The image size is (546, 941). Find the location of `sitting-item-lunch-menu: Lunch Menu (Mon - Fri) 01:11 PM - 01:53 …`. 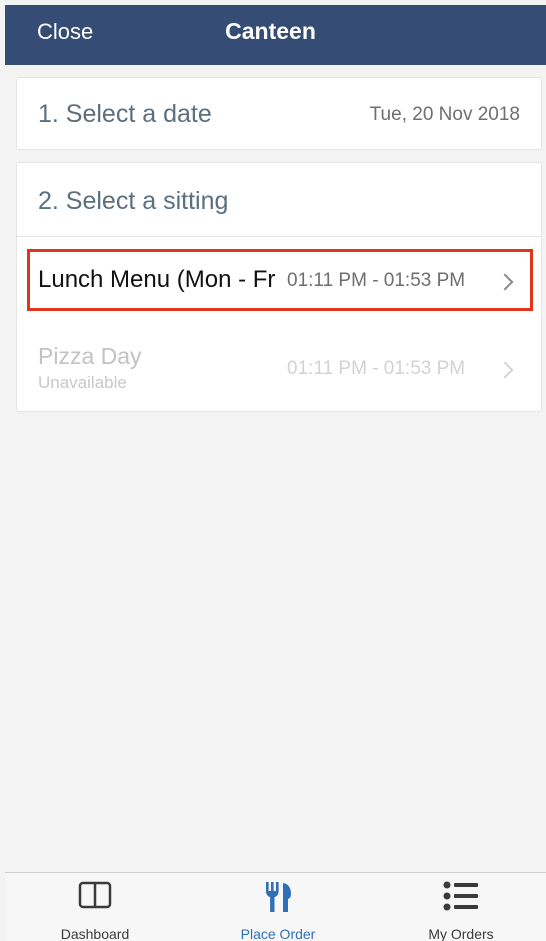

sitting-item-lunch-menu: Lunch Menu (Mon - Fri) 01:11 PM - 01:53 … is located at coordinates (279, 280).